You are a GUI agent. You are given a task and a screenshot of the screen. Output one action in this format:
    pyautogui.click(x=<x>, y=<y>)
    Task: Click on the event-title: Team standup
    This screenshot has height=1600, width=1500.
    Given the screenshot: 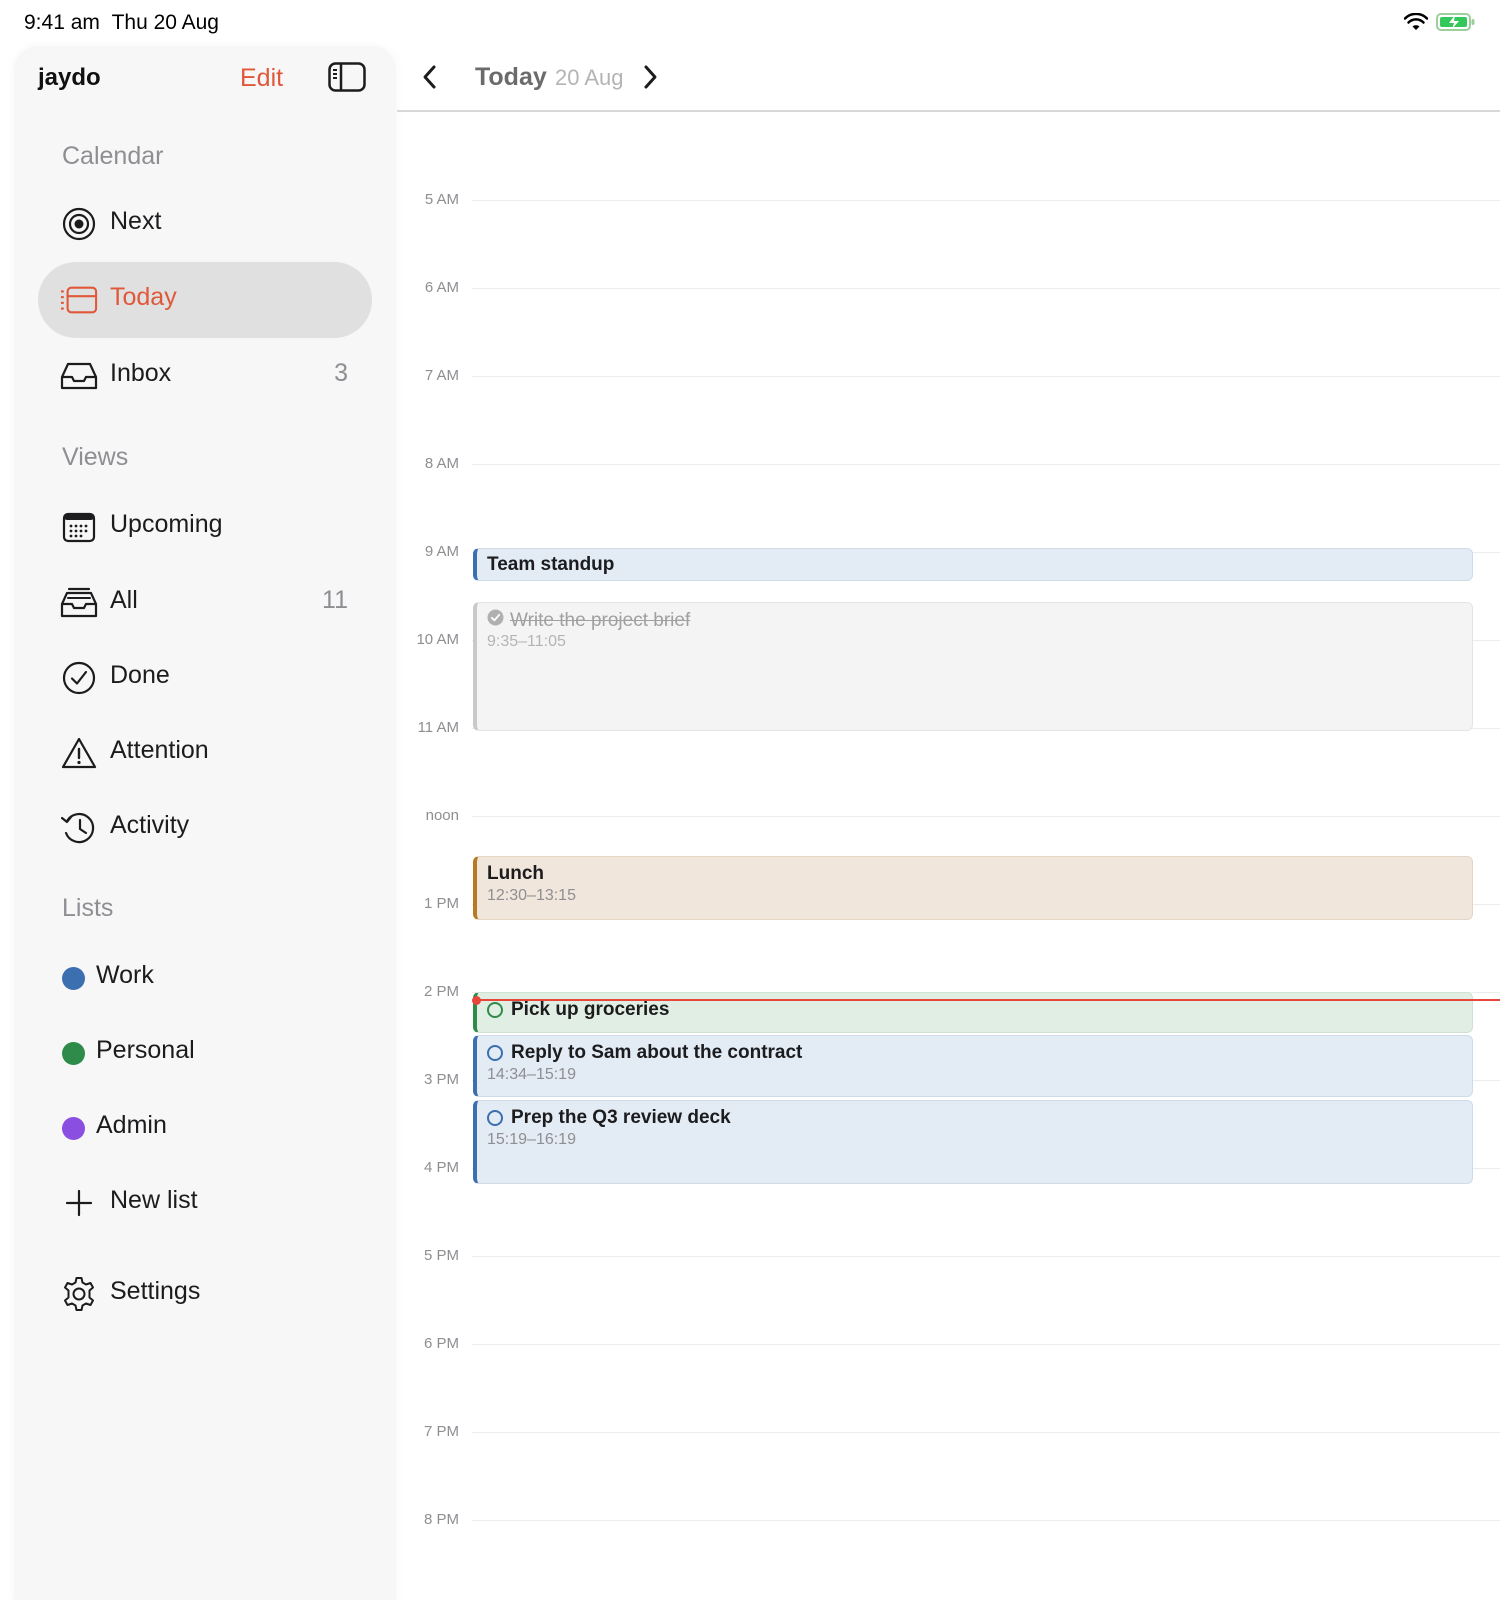 What is the action you would take?
    pyautogui.click(x=551, y=564)
    